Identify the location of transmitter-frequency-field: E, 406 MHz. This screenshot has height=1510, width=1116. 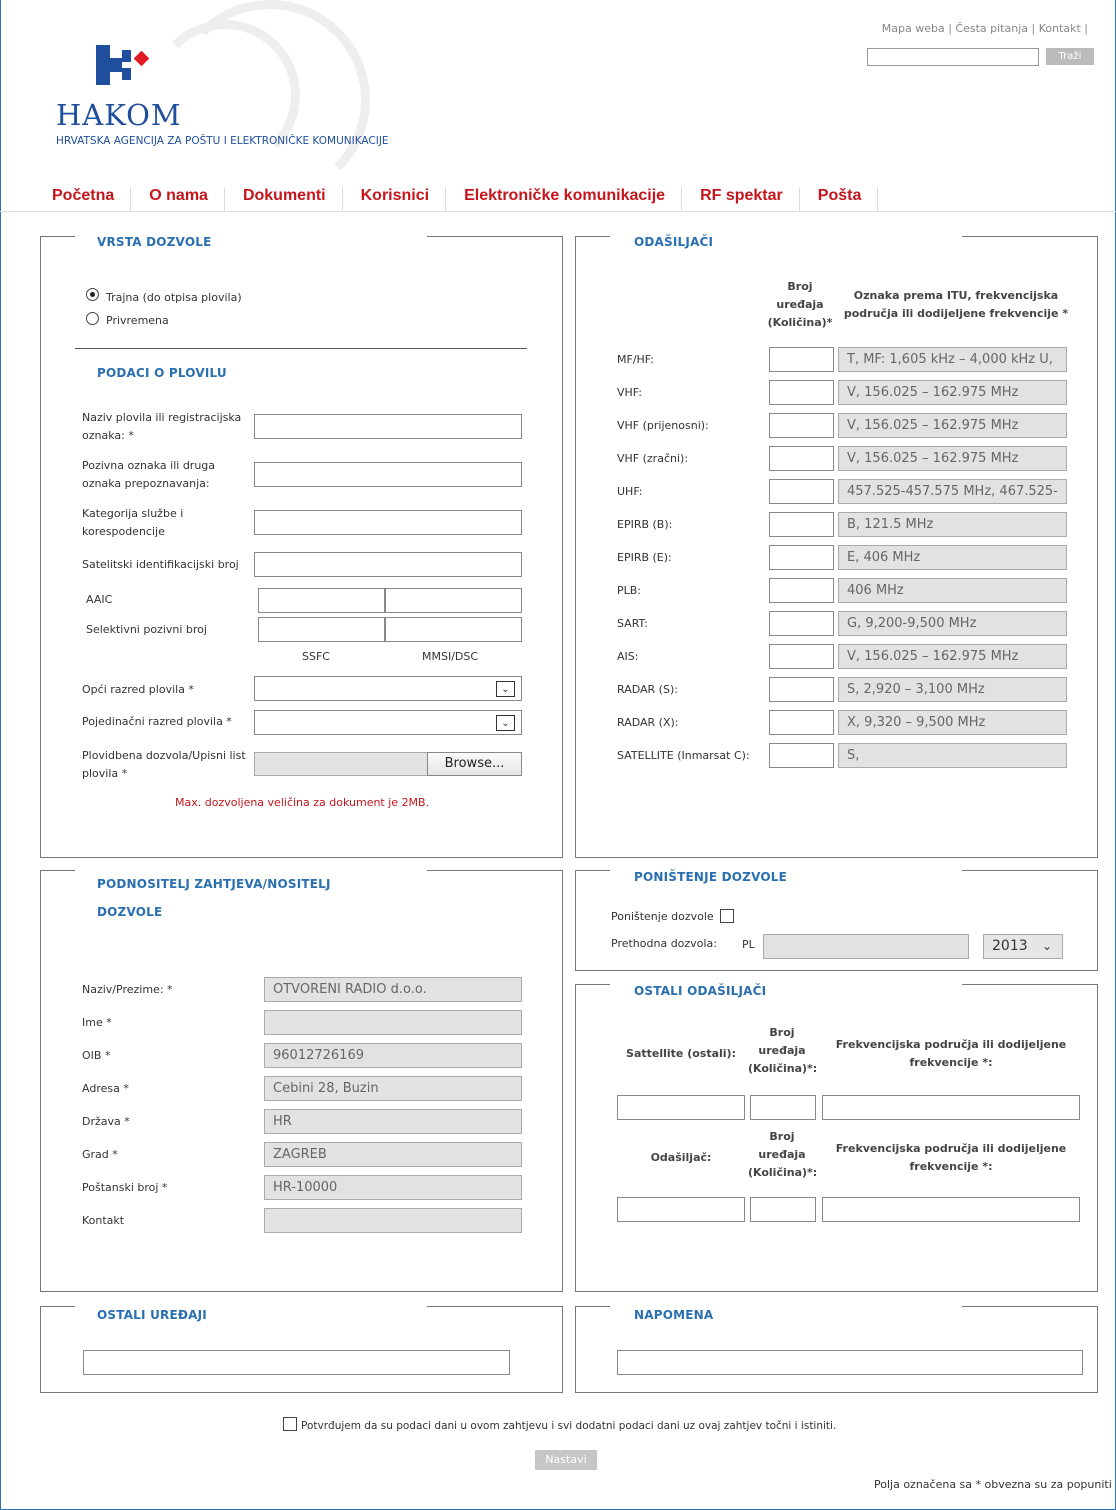
(952, 557).